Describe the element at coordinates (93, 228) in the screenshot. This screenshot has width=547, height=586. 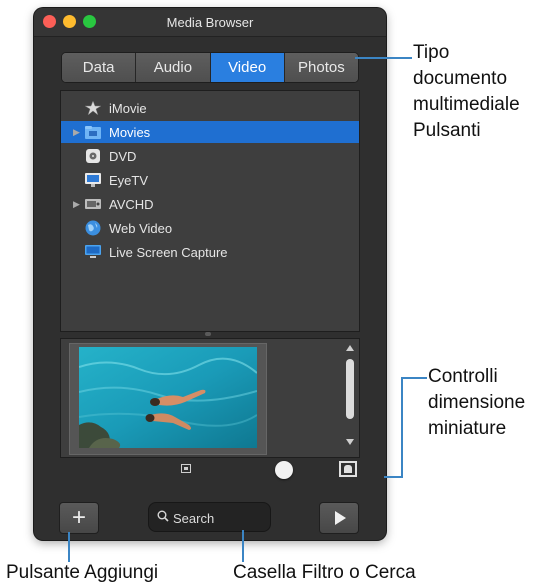
I see `globe-icon` at that location.